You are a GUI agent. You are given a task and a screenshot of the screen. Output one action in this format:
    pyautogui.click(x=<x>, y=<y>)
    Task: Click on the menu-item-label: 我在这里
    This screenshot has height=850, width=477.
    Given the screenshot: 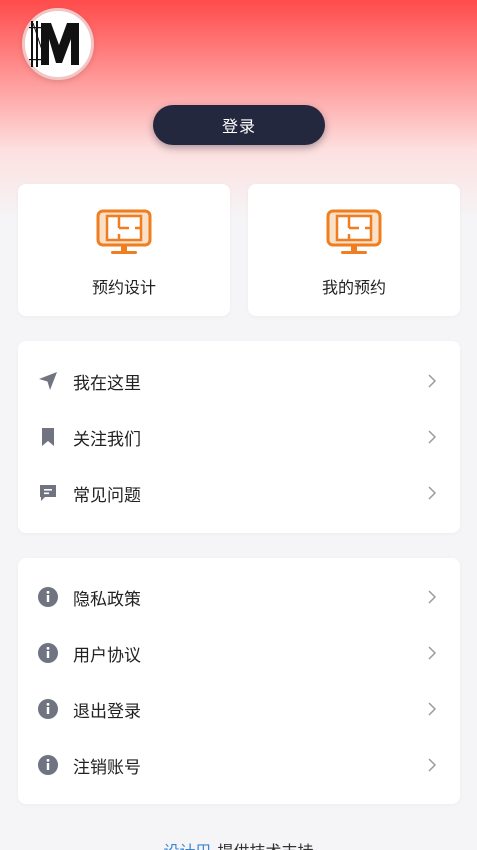 What is the action you would take?
    pyautogui.click(x=107, y=383)
    